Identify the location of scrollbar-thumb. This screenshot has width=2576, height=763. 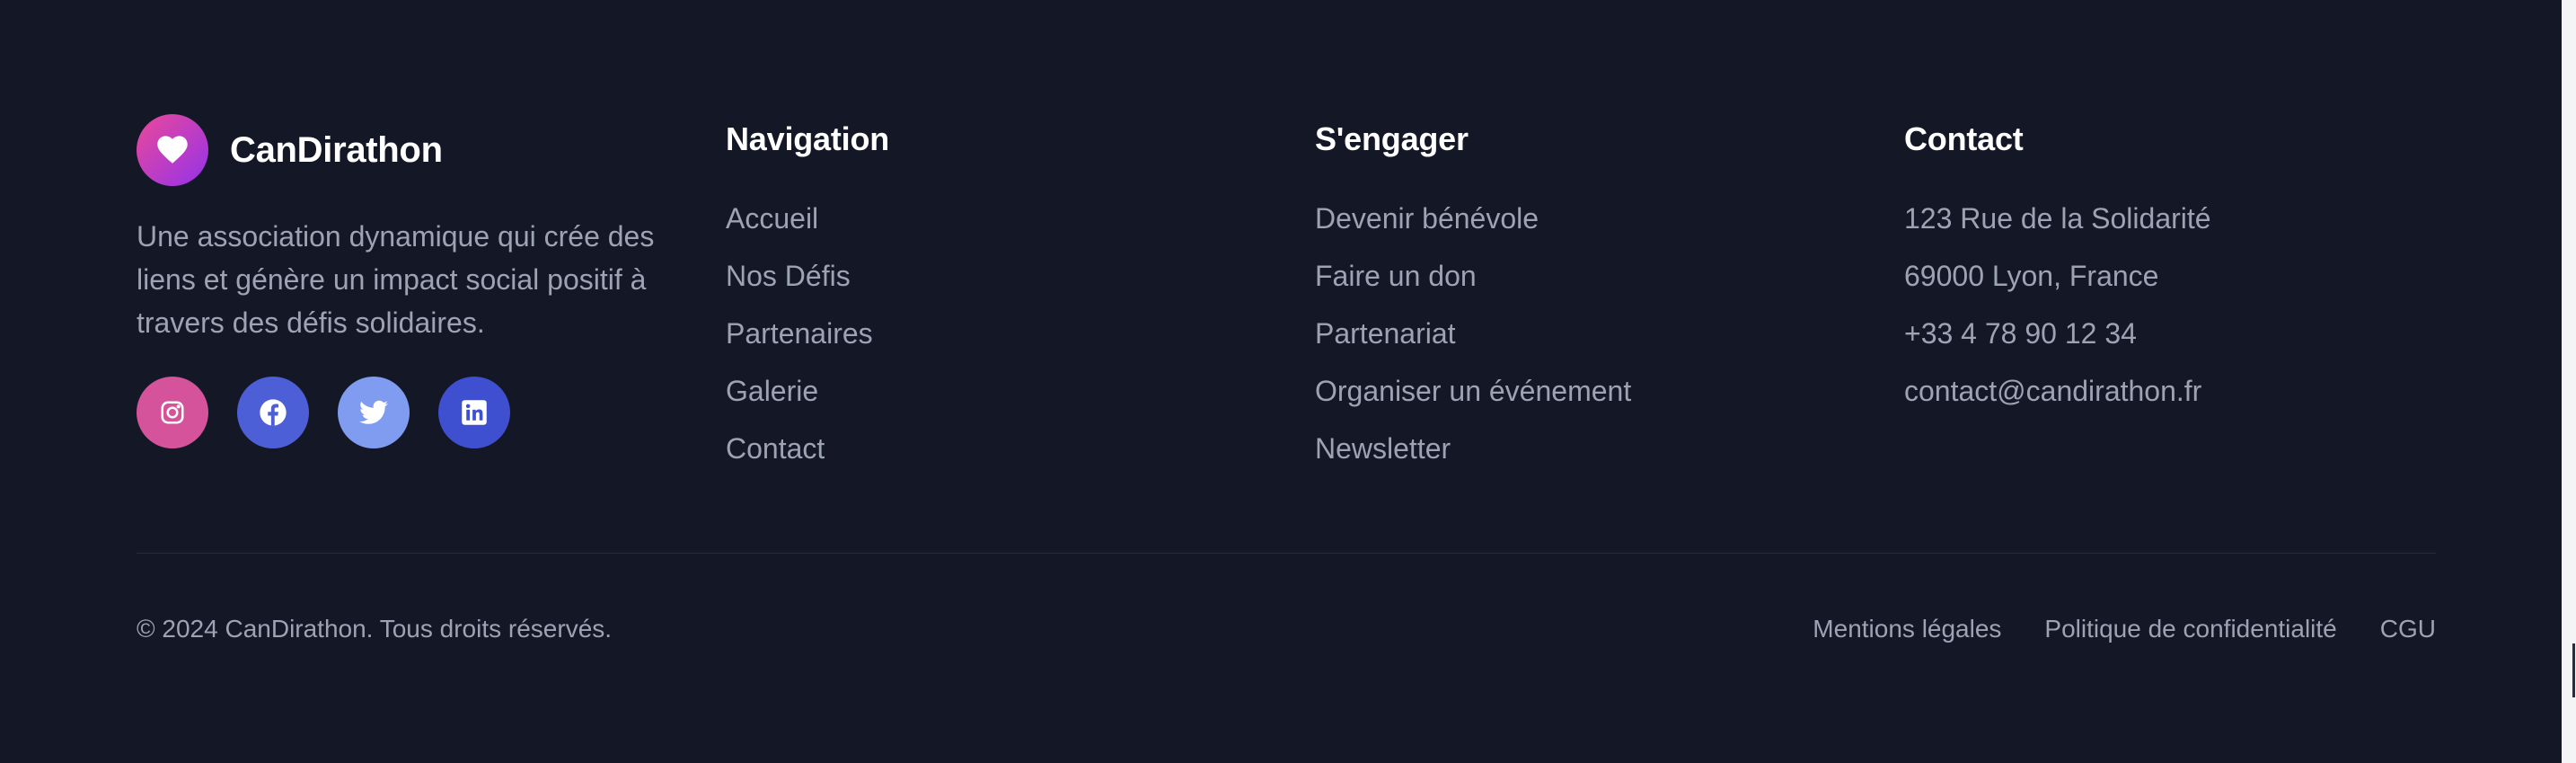
(2573, 670).